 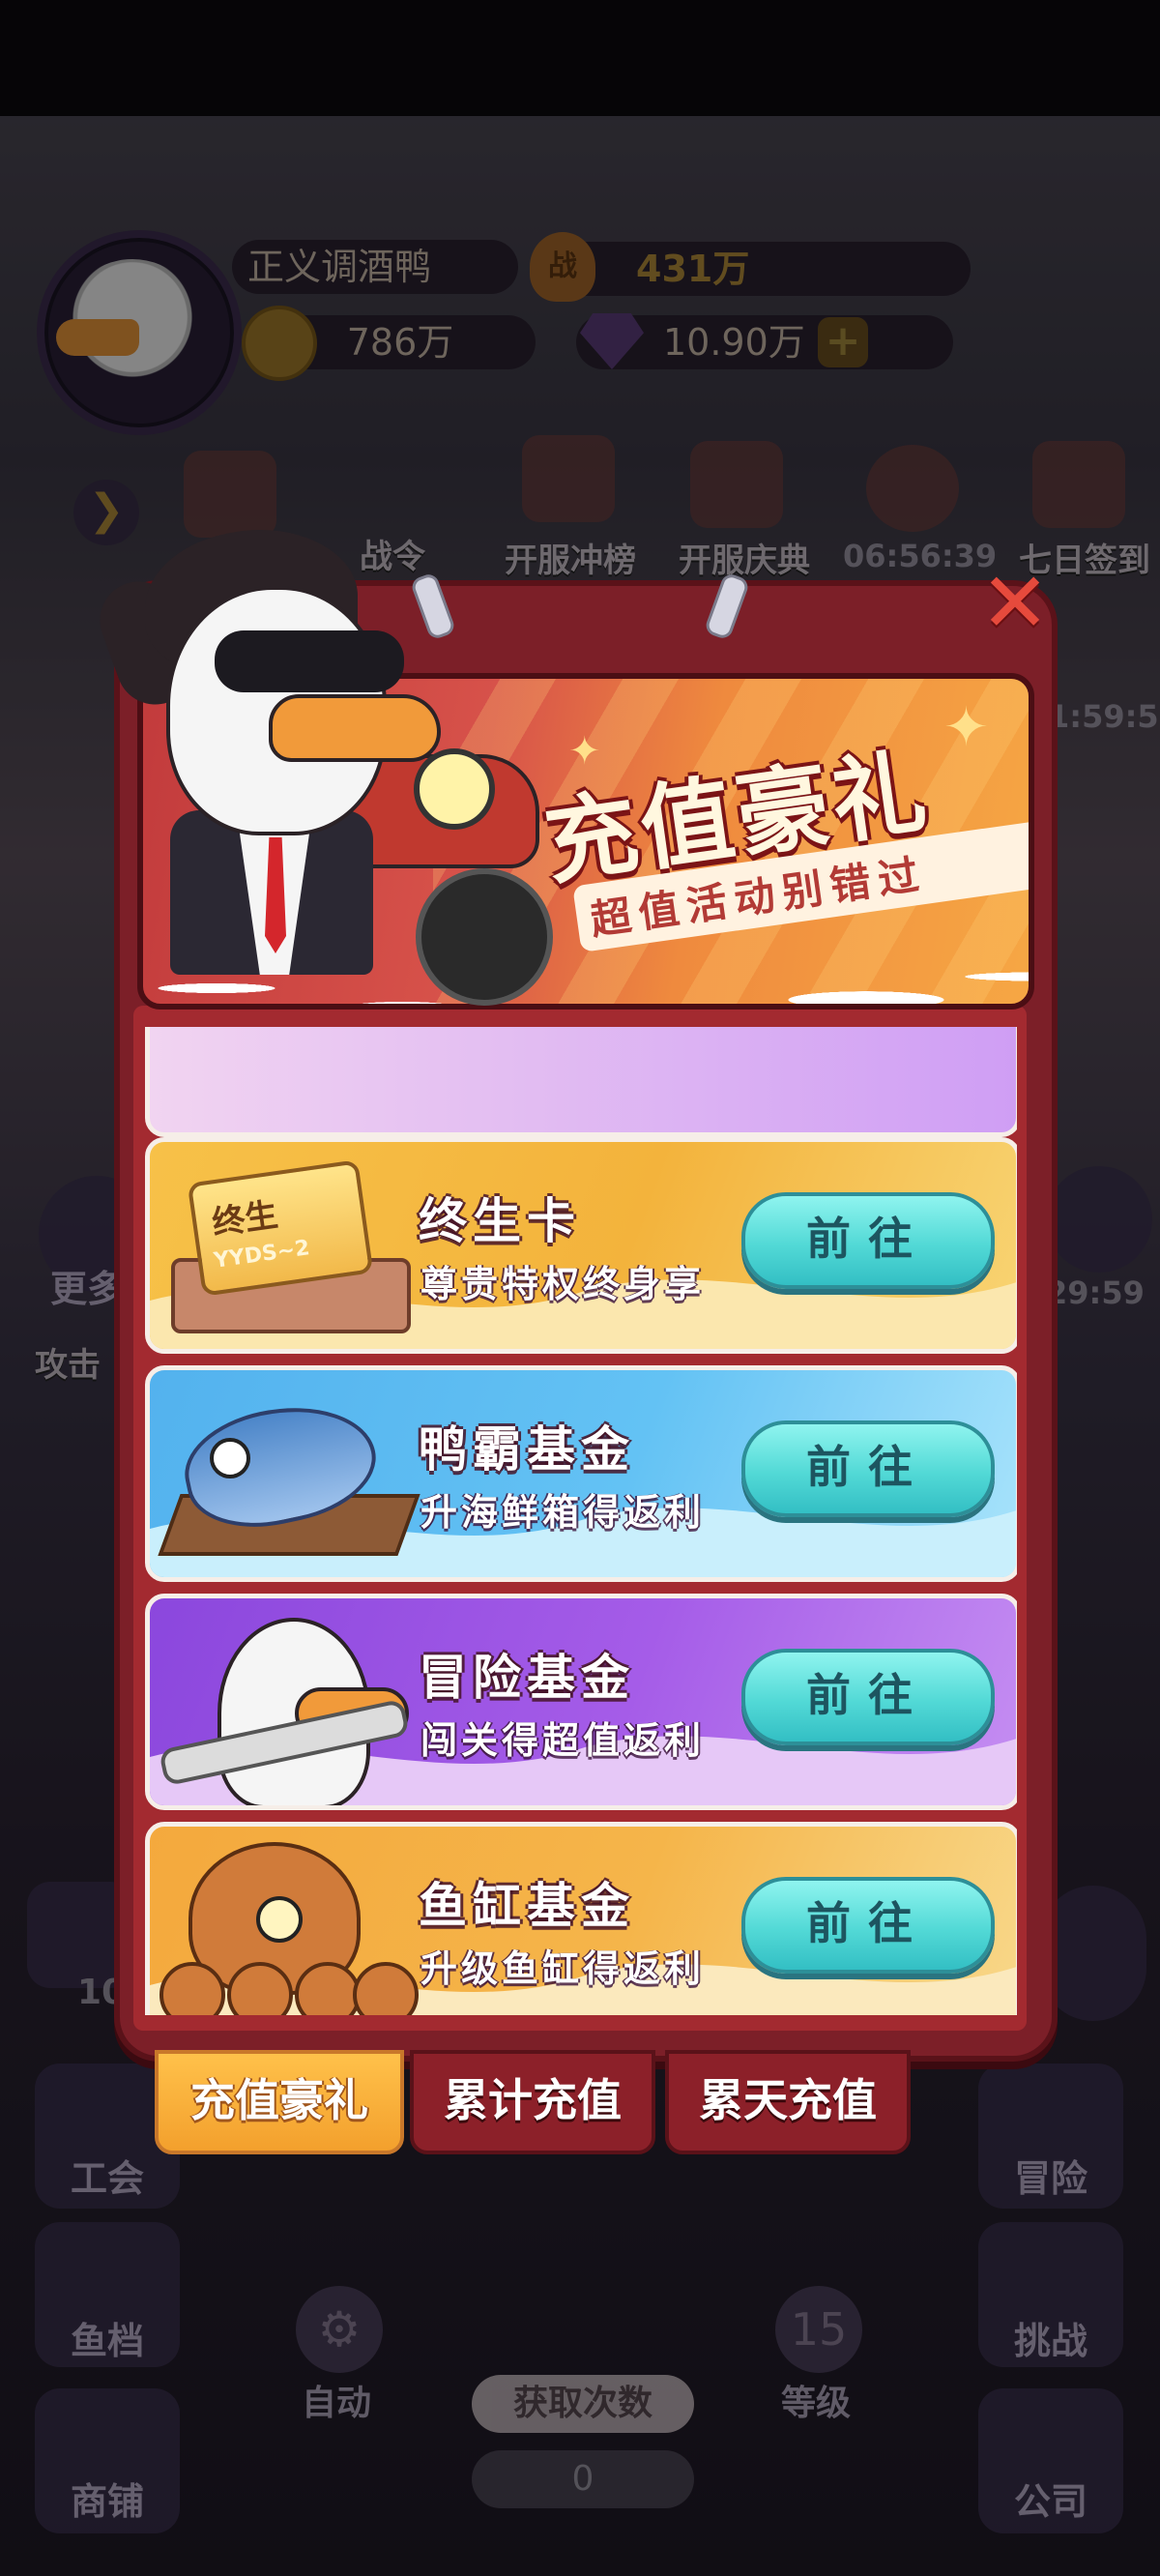 I want to click on go-button-lifetime: 前往, so click(x=868, y=1240).